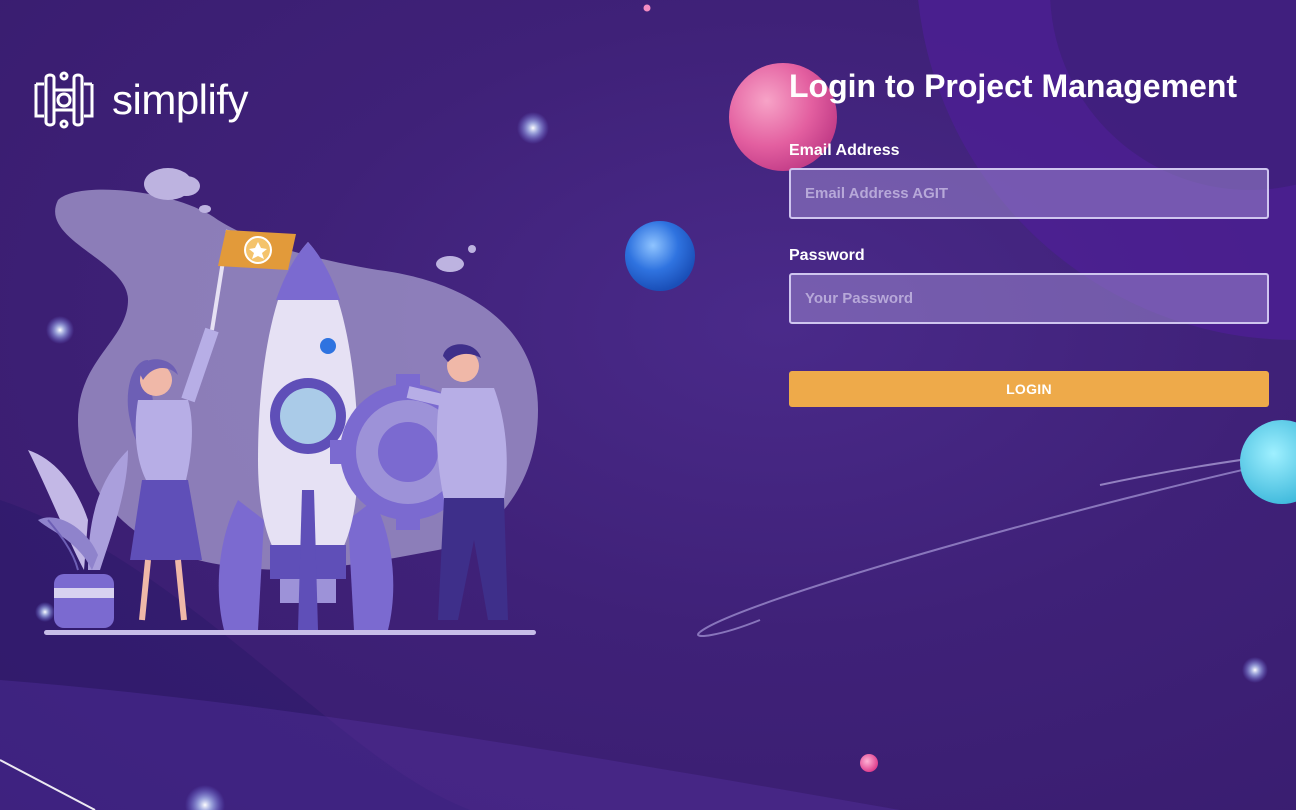 This screenshot has width=1296, height=810. I want to click on brand-logo: simplify, so click(140, 100).